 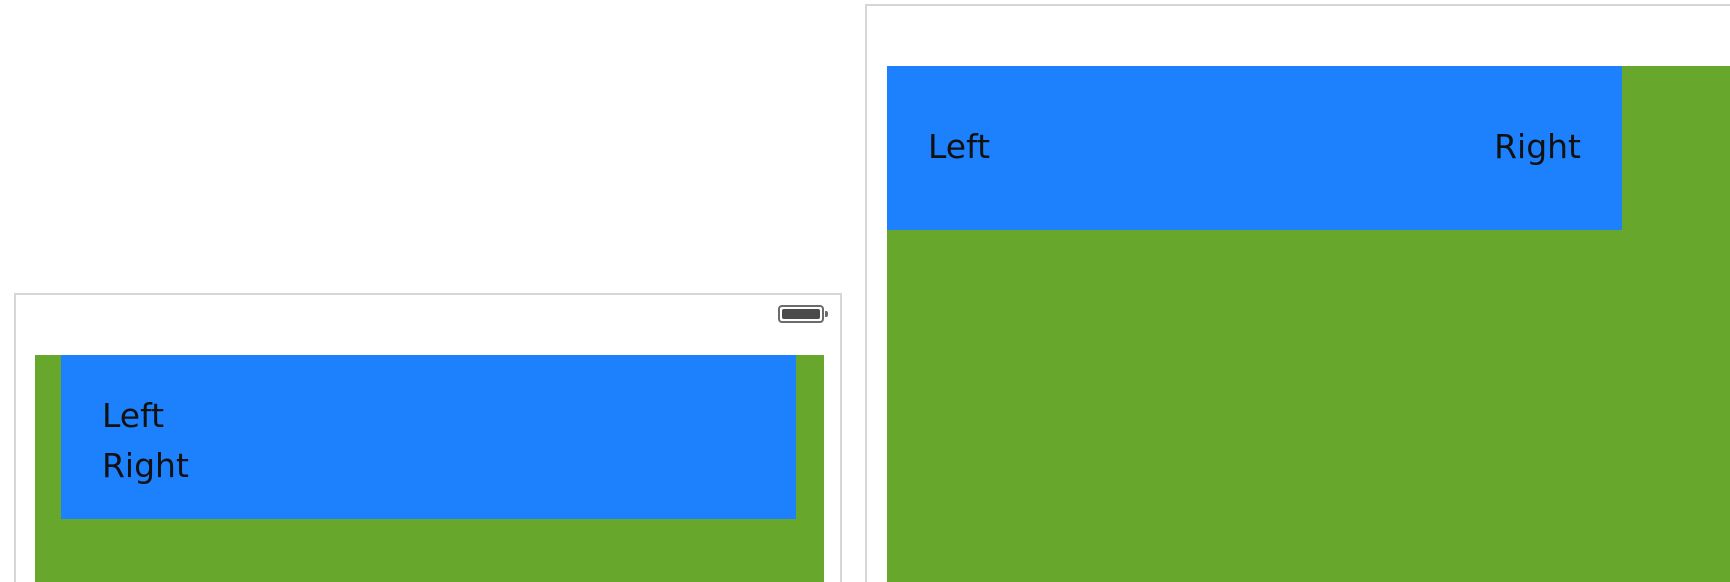 What do you see at coordinates (826, 314) in the screenshot?
I see `battery-tip` at bounding box center [826, 314].